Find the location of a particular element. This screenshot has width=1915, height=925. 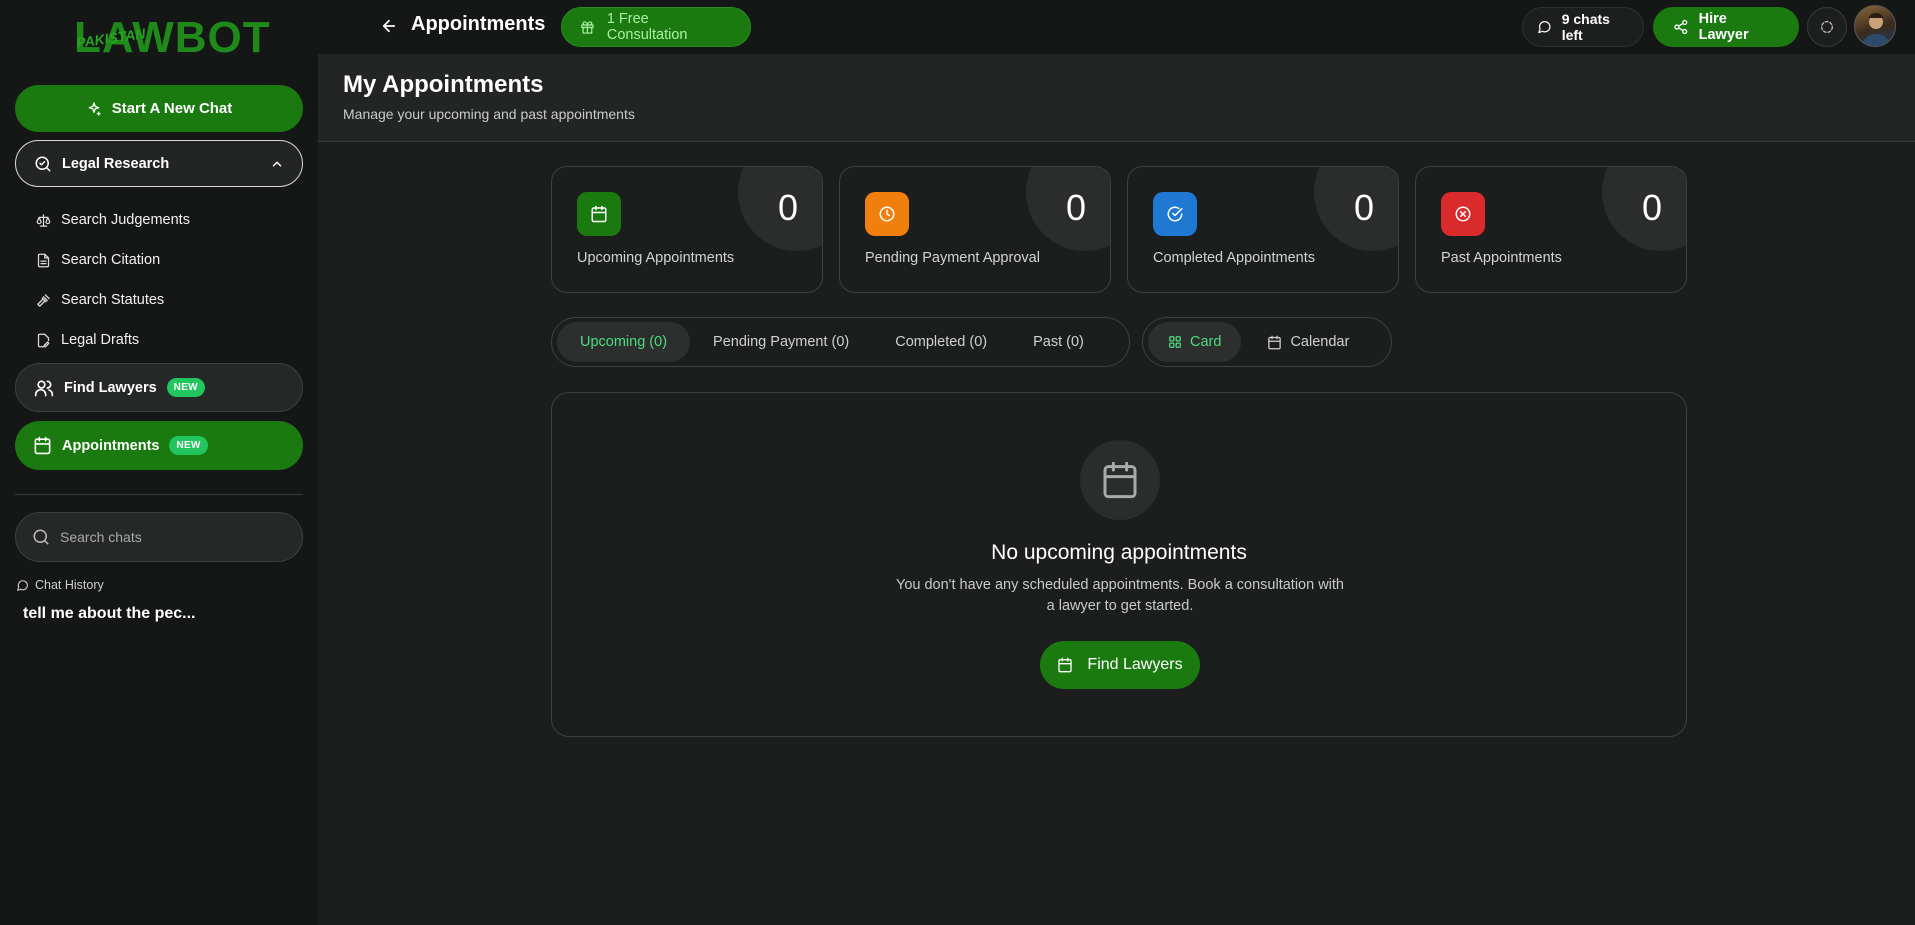

find-lawyers-button: Find Lawyers is located at coordinates (1120, 665).